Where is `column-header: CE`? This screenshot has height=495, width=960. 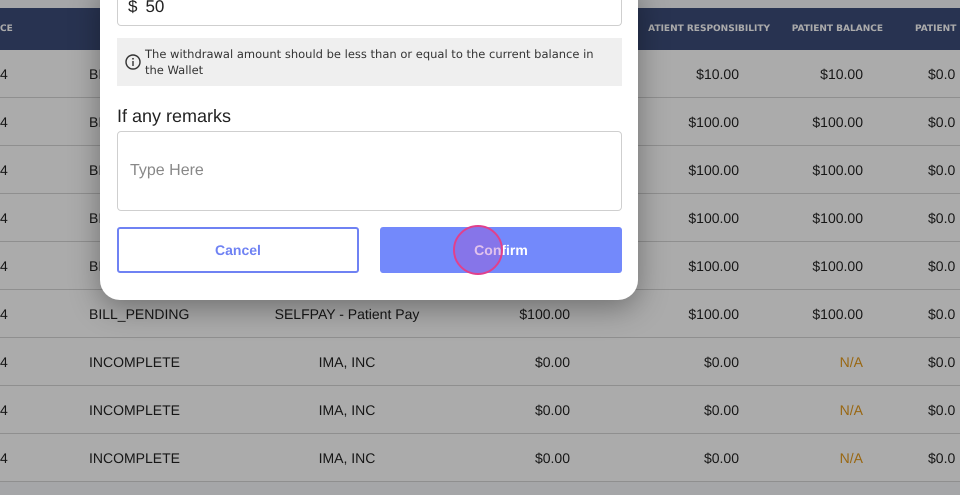
column-header: CE is located at coordinates (7, 29).